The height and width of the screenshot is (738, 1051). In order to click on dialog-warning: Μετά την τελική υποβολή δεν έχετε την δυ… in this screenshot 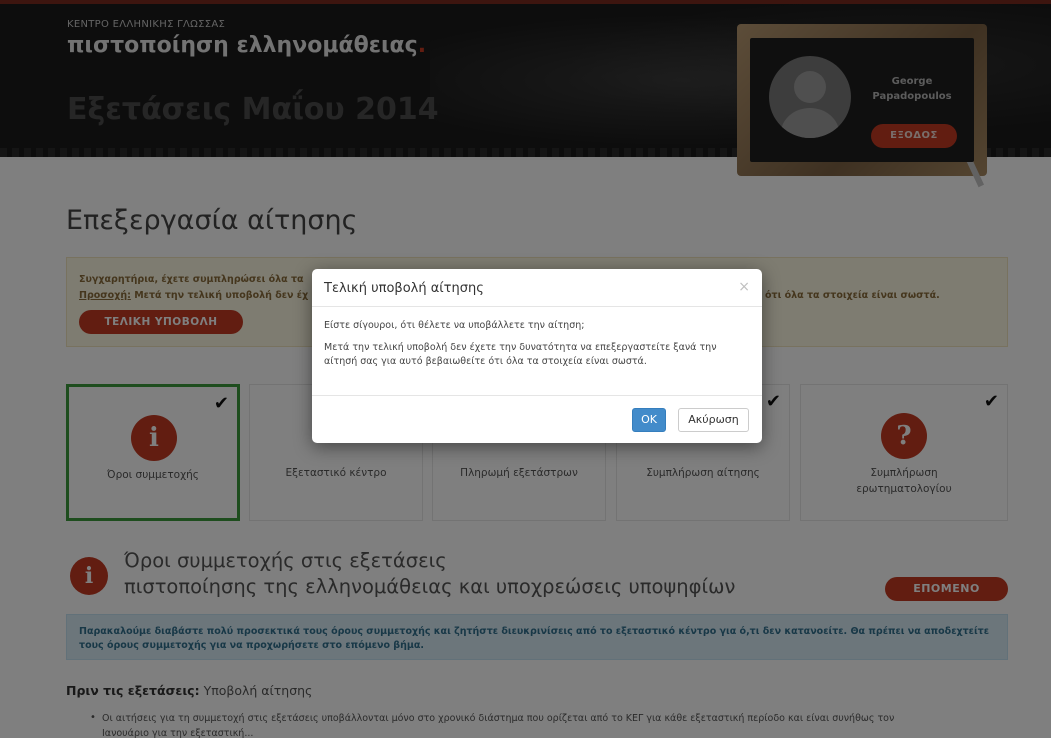, I will do `click(520, 354)`.